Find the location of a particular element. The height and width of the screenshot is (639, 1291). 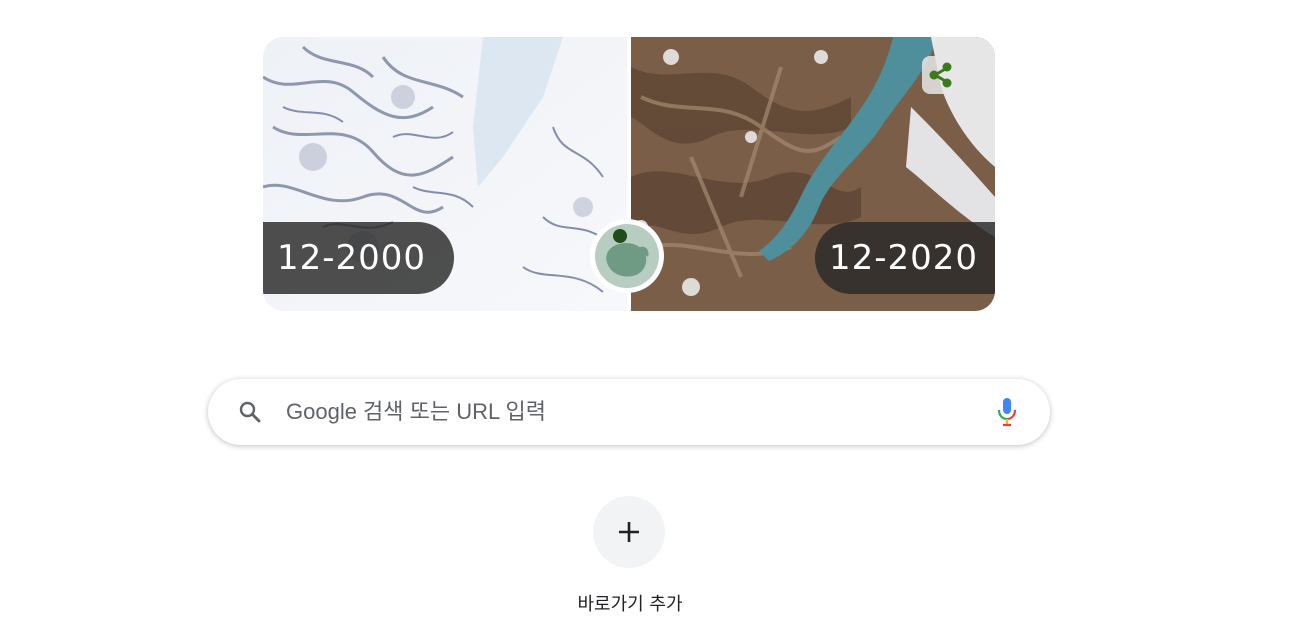

add-shortcut-label: 바로가기 추가 is located at coordinates (630, 604).